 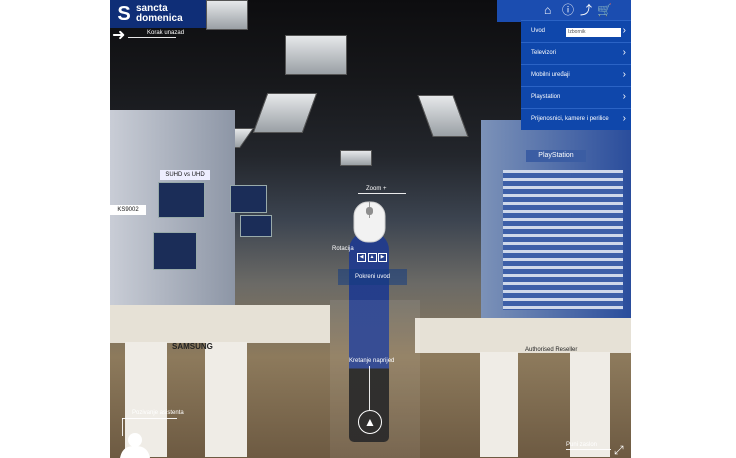 What do you see at coordinates (551, 350) in the screenshot?
I see `authorised-reseller-label: Authorised Reseller` at bounding box center [551, 350].